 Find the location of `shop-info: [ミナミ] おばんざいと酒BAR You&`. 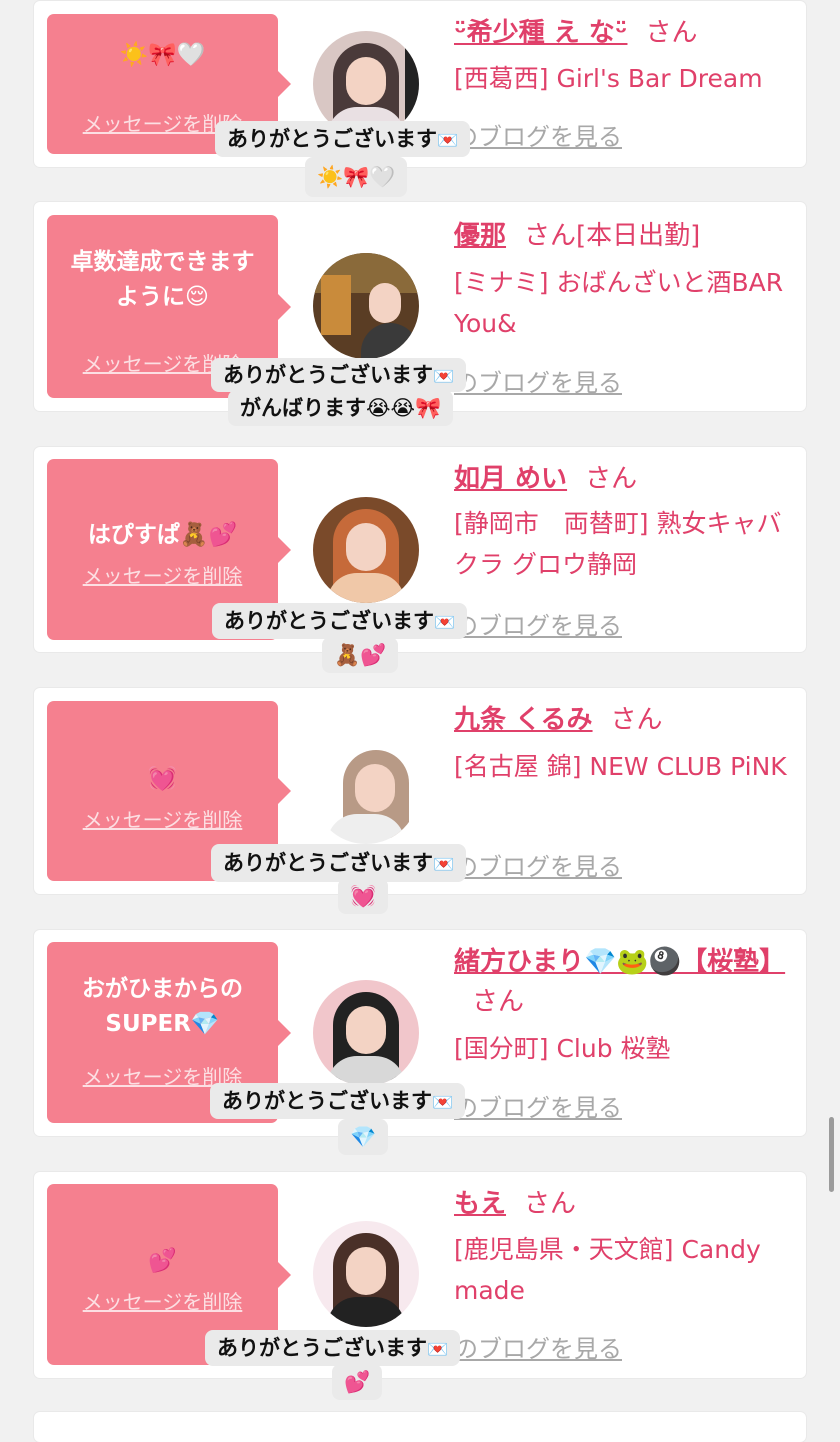

shop-info: [ミナミ] おばんざいと酒BAR You& is located at coordinates (619, 303).